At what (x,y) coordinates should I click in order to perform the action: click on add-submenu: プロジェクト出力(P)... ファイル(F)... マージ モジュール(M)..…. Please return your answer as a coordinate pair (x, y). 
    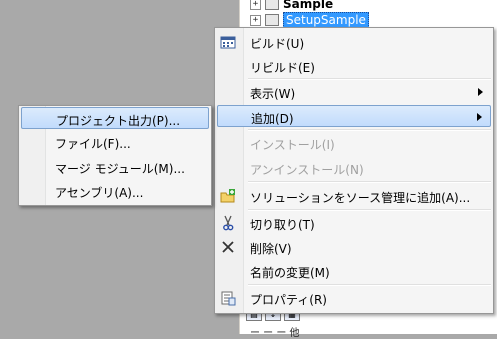
    Looking at the image, I should click on (115, 155).